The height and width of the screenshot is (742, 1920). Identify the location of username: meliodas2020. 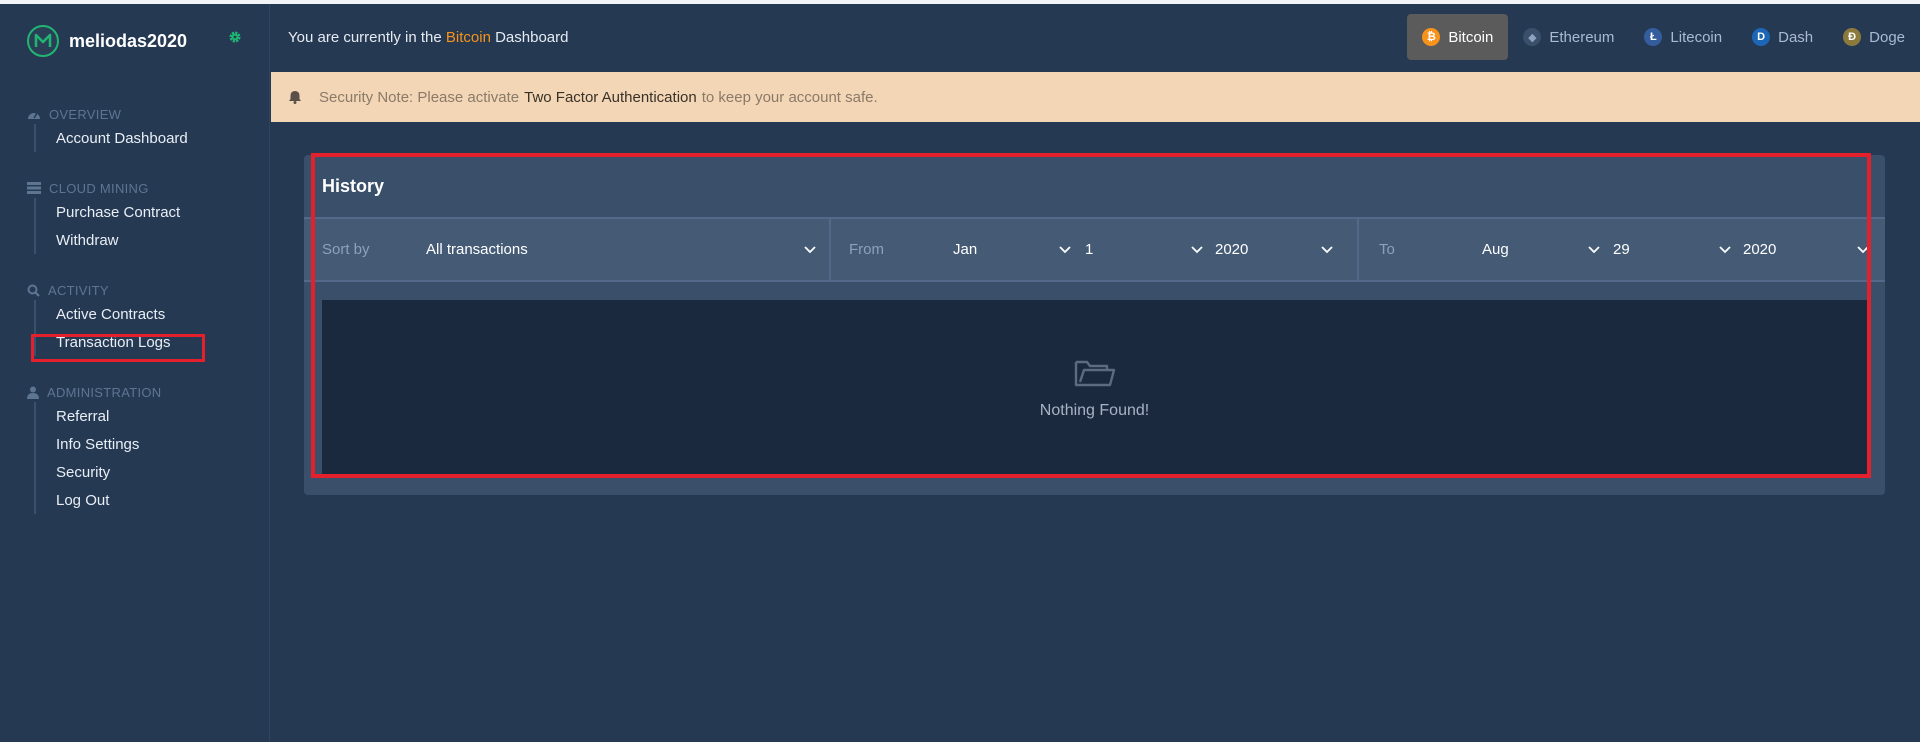
(128, 40).